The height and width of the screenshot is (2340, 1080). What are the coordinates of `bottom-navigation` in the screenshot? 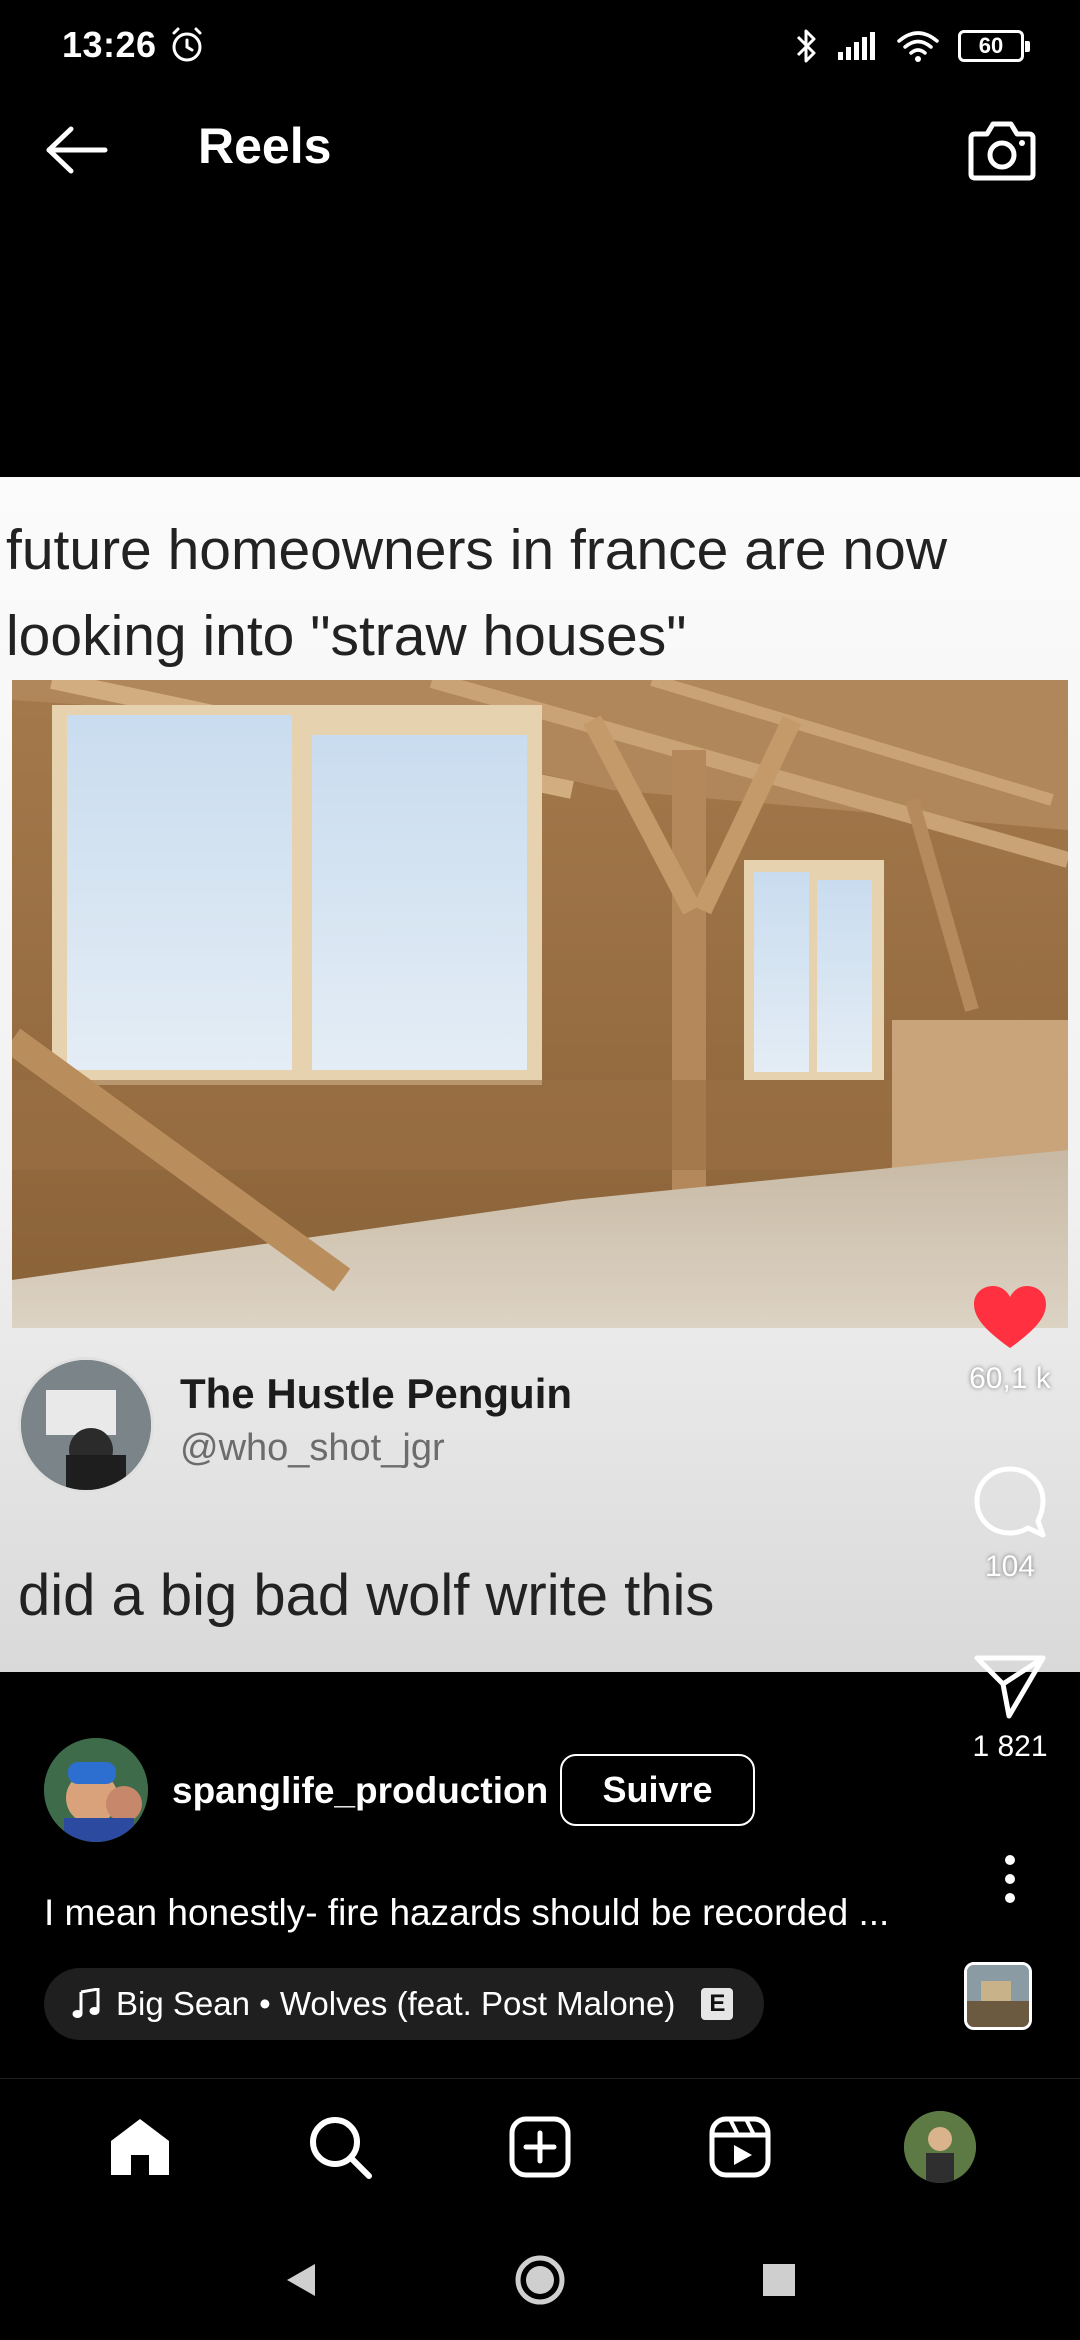 It's located at (540, 2146).